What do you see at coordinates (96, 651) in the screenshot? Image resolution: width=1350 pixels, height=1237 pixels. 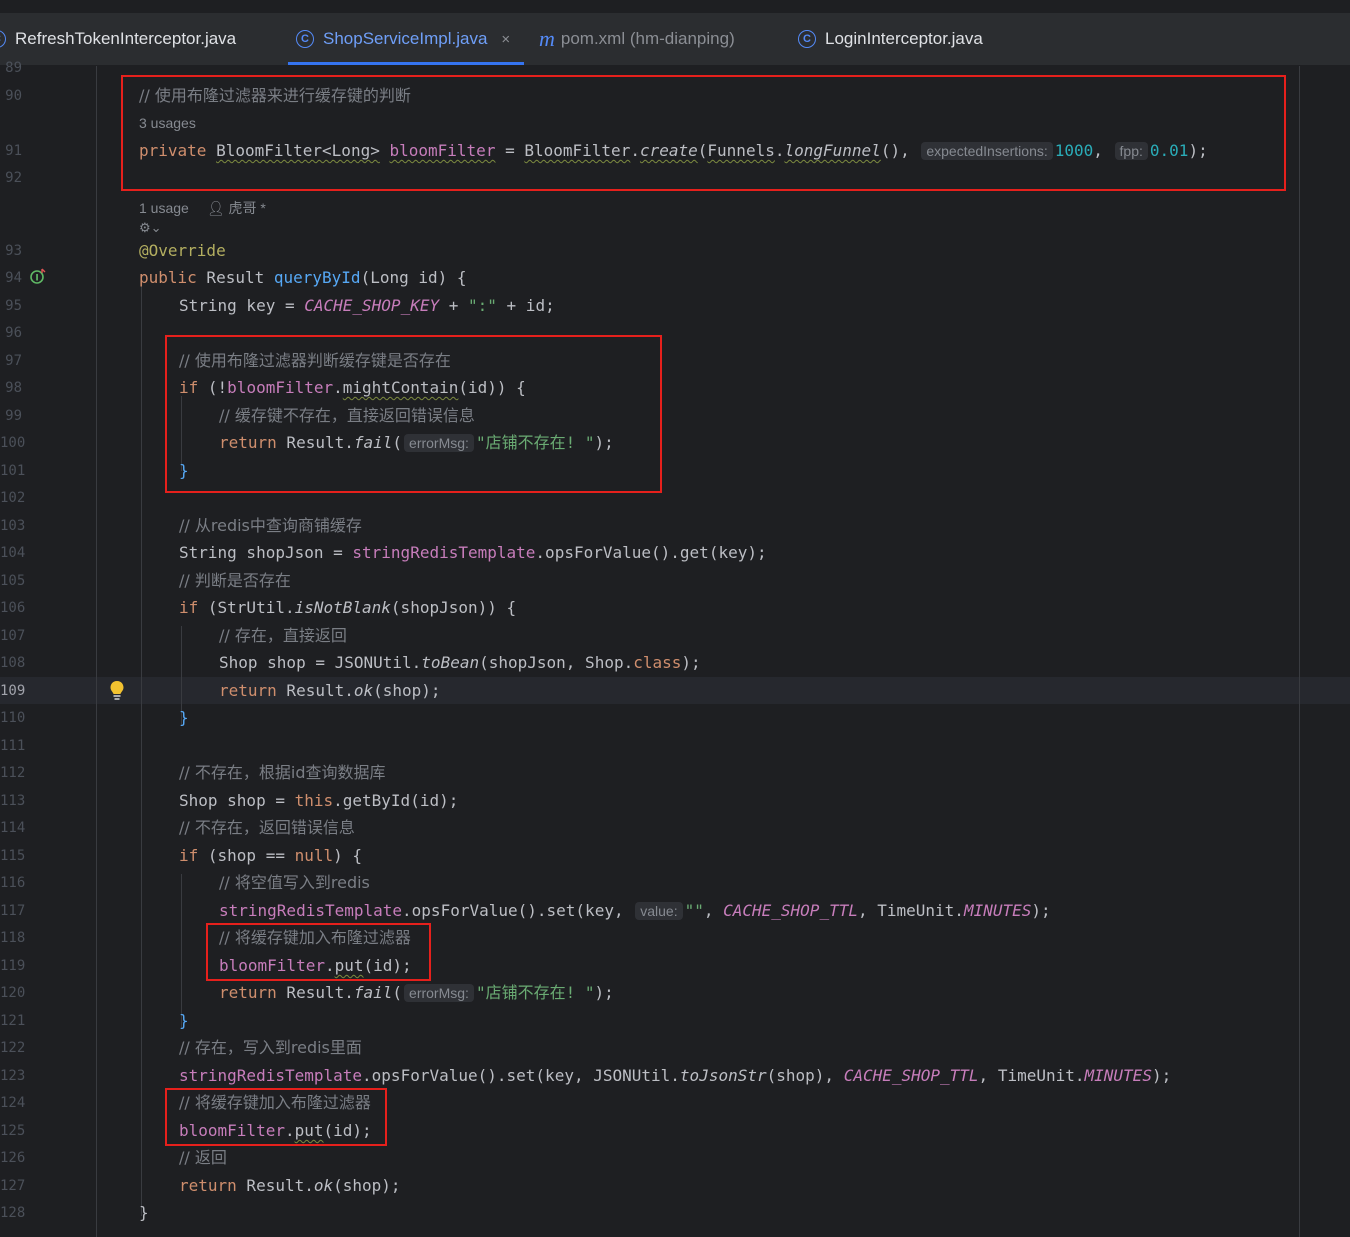 I see `gutter-separator` at bounding box center [96, 651].